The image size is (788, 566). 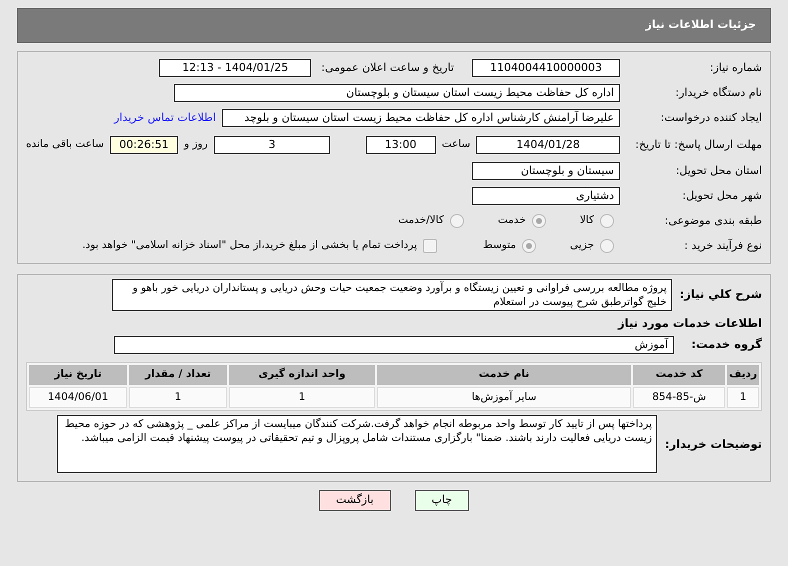 What do you see at coordinates (689, 323) in the screenshot?
I see `section-title: اطلاعات خدمات مورد نیاز` at bounding box center [689, 323].